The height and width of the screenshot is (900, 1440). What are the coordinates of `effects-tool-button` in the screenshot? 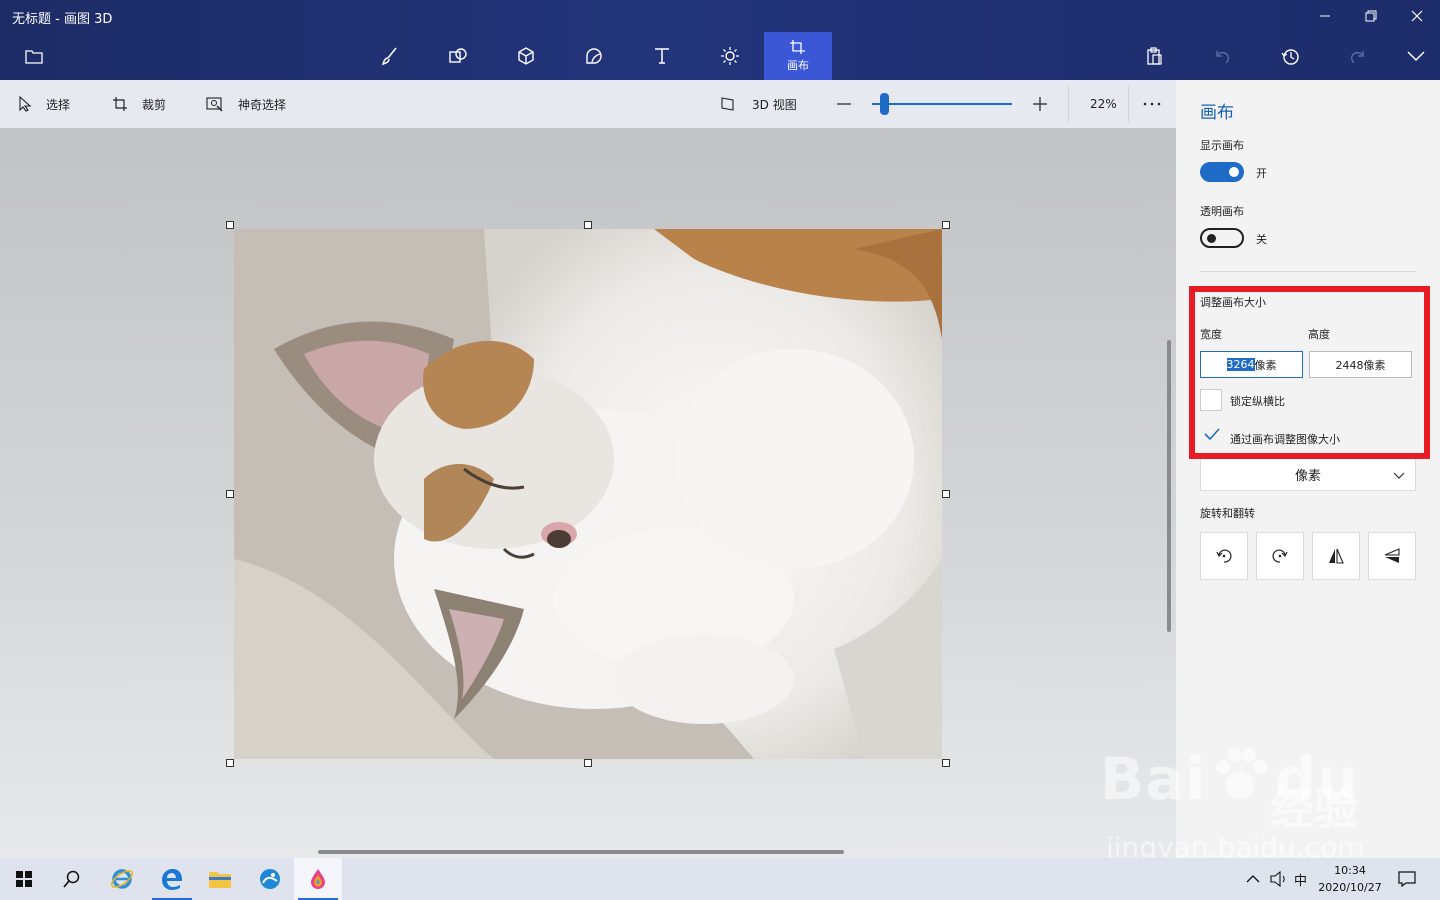 It's located at (730, 56).